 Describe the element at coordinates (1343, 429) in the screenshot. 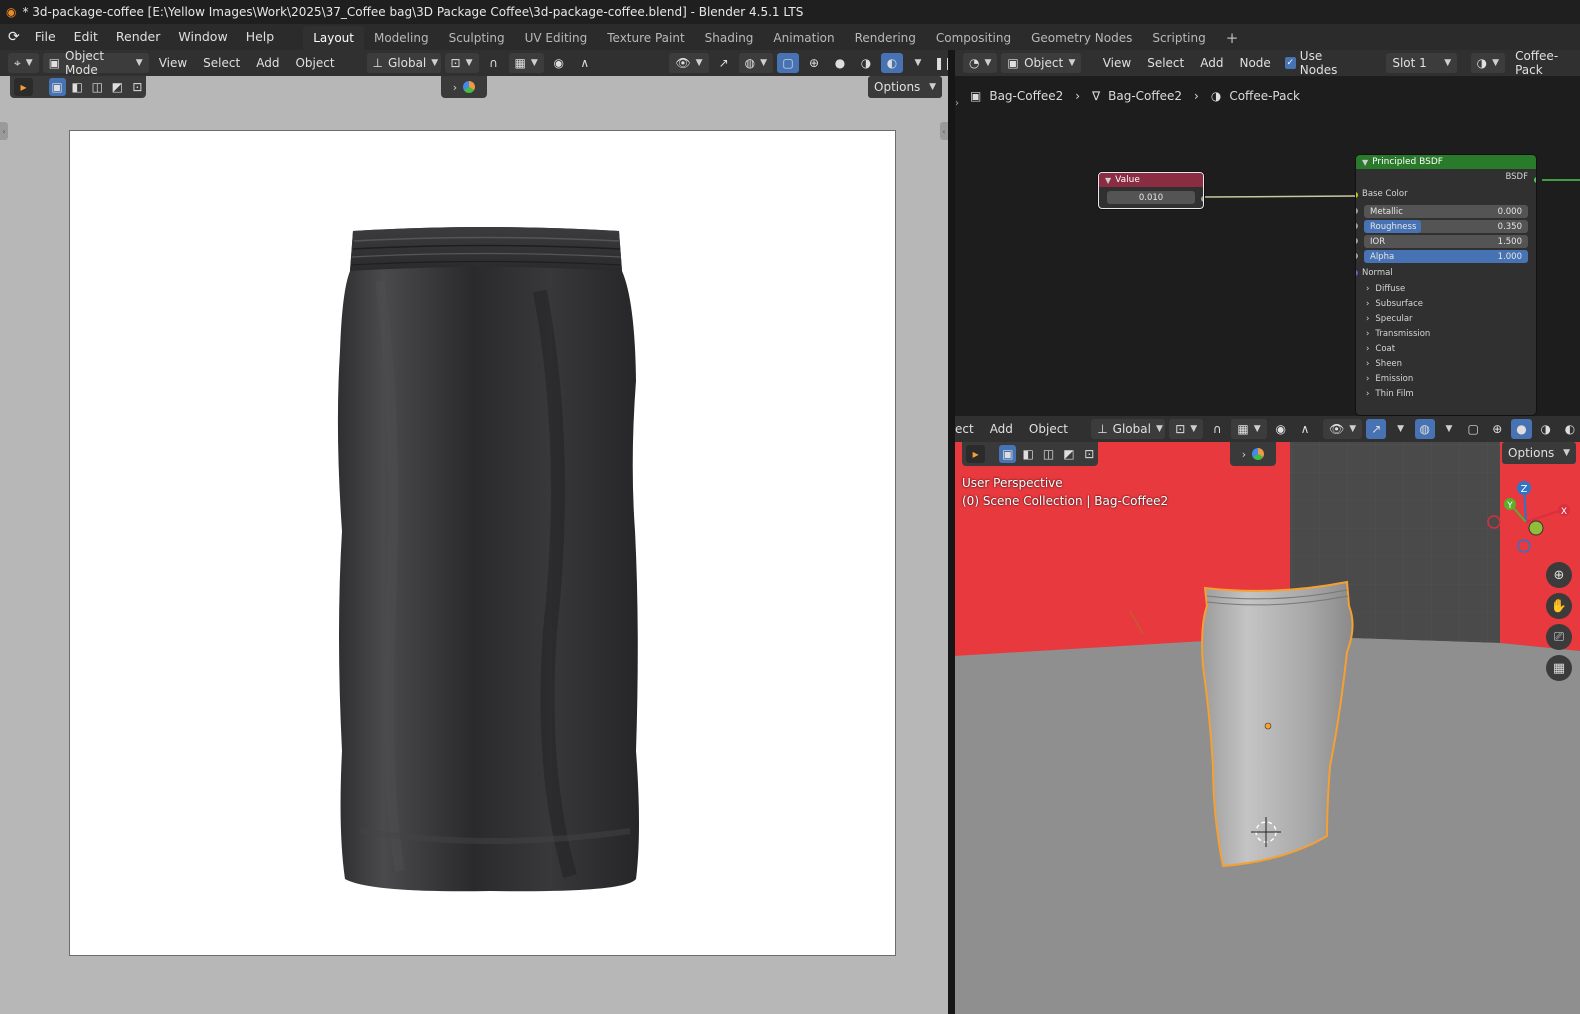

I see `vp-visibility-dropdown: 👁 ▼` at that location.